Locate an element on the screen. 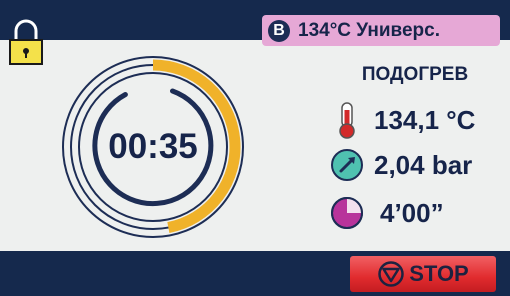 The height and width of the screenshot is (296, 510). temperature-row: 134,1 °C is located at coordinates (402, 120).